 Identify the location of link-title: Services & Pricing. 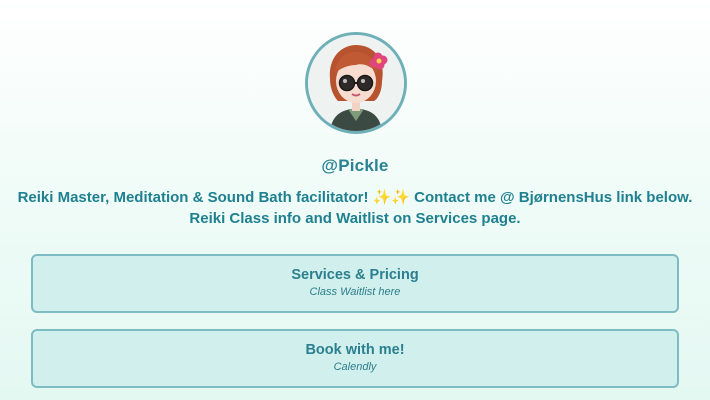
(355, 275).